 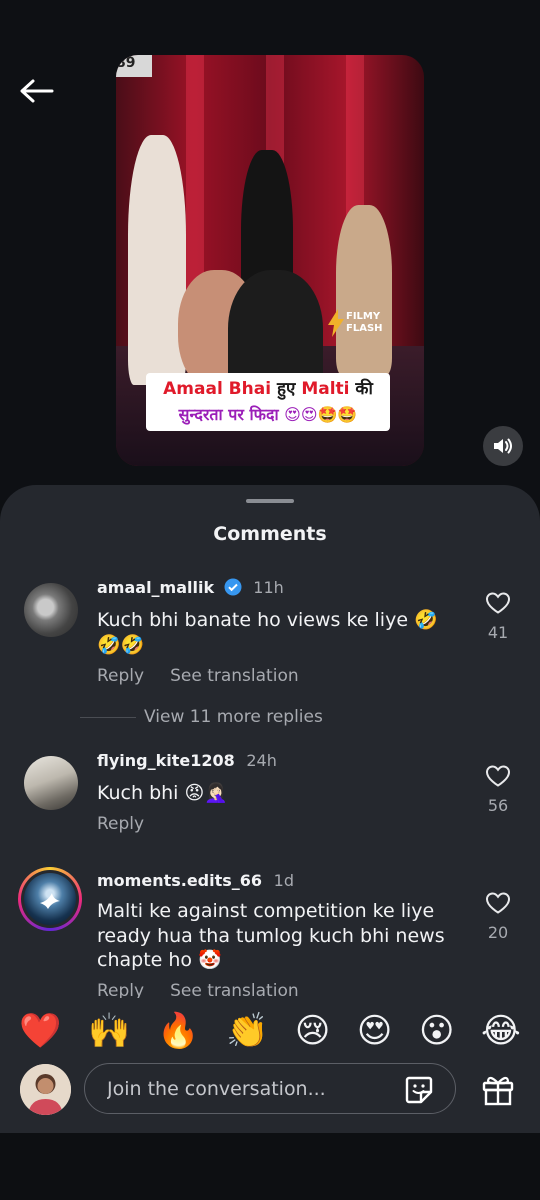 I want to click on emoji-crying-face: 😢, so click(x=312, y=1031).